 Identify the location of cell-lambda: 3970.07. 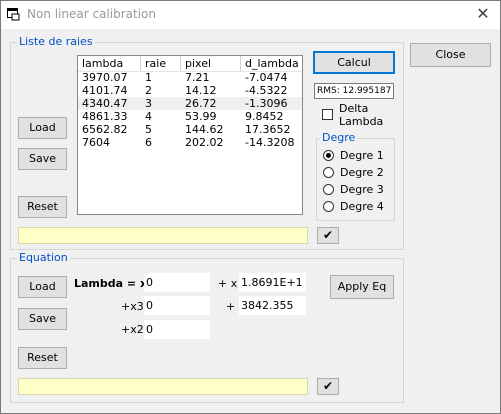
(105, 77).